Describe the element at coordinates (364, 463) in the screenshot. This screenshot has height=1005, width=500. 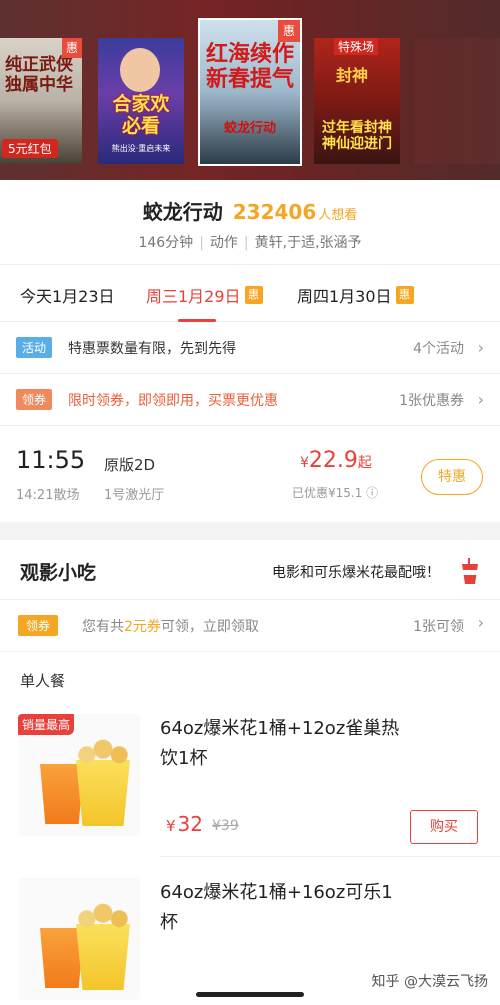
I see `price-suffix: 起` at that location.